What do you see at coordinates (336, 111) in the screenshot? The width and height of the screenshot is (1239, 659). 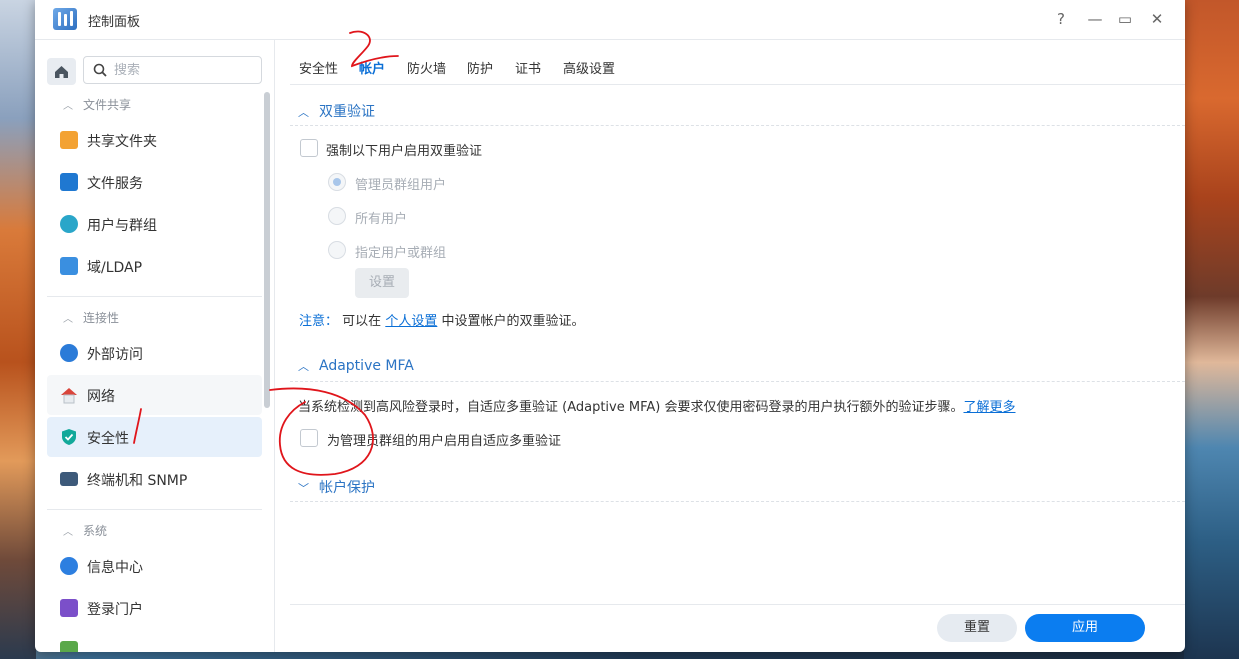 I see `two-factor-header: ︿ 双重验证` at bounding box center [336, 111].